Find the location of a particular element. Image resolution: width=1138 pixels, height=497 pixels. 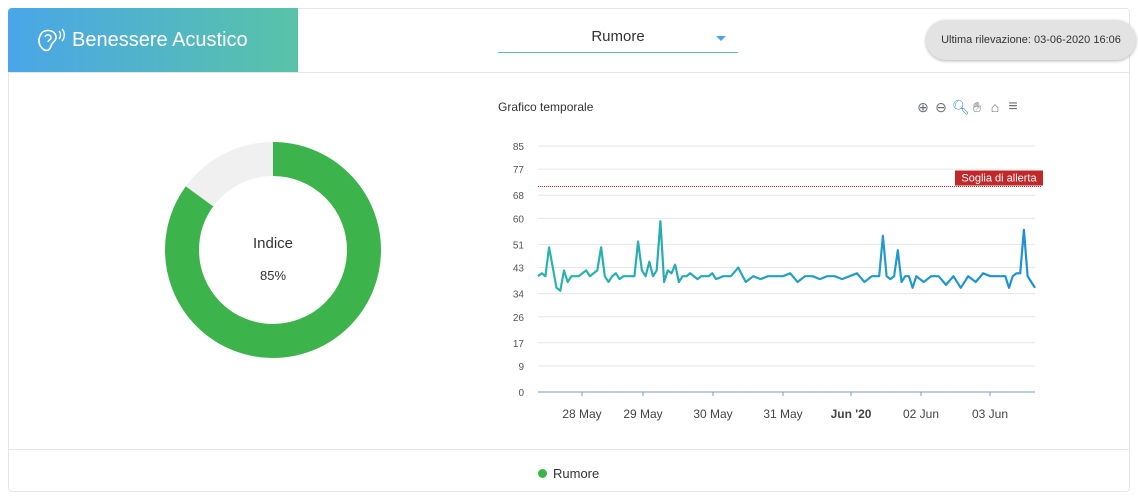

chart-toolbar: ⊕ ⊖ 🔍︎ ✋︎ ⌂ ≡ is located at coordinates (968, 107).